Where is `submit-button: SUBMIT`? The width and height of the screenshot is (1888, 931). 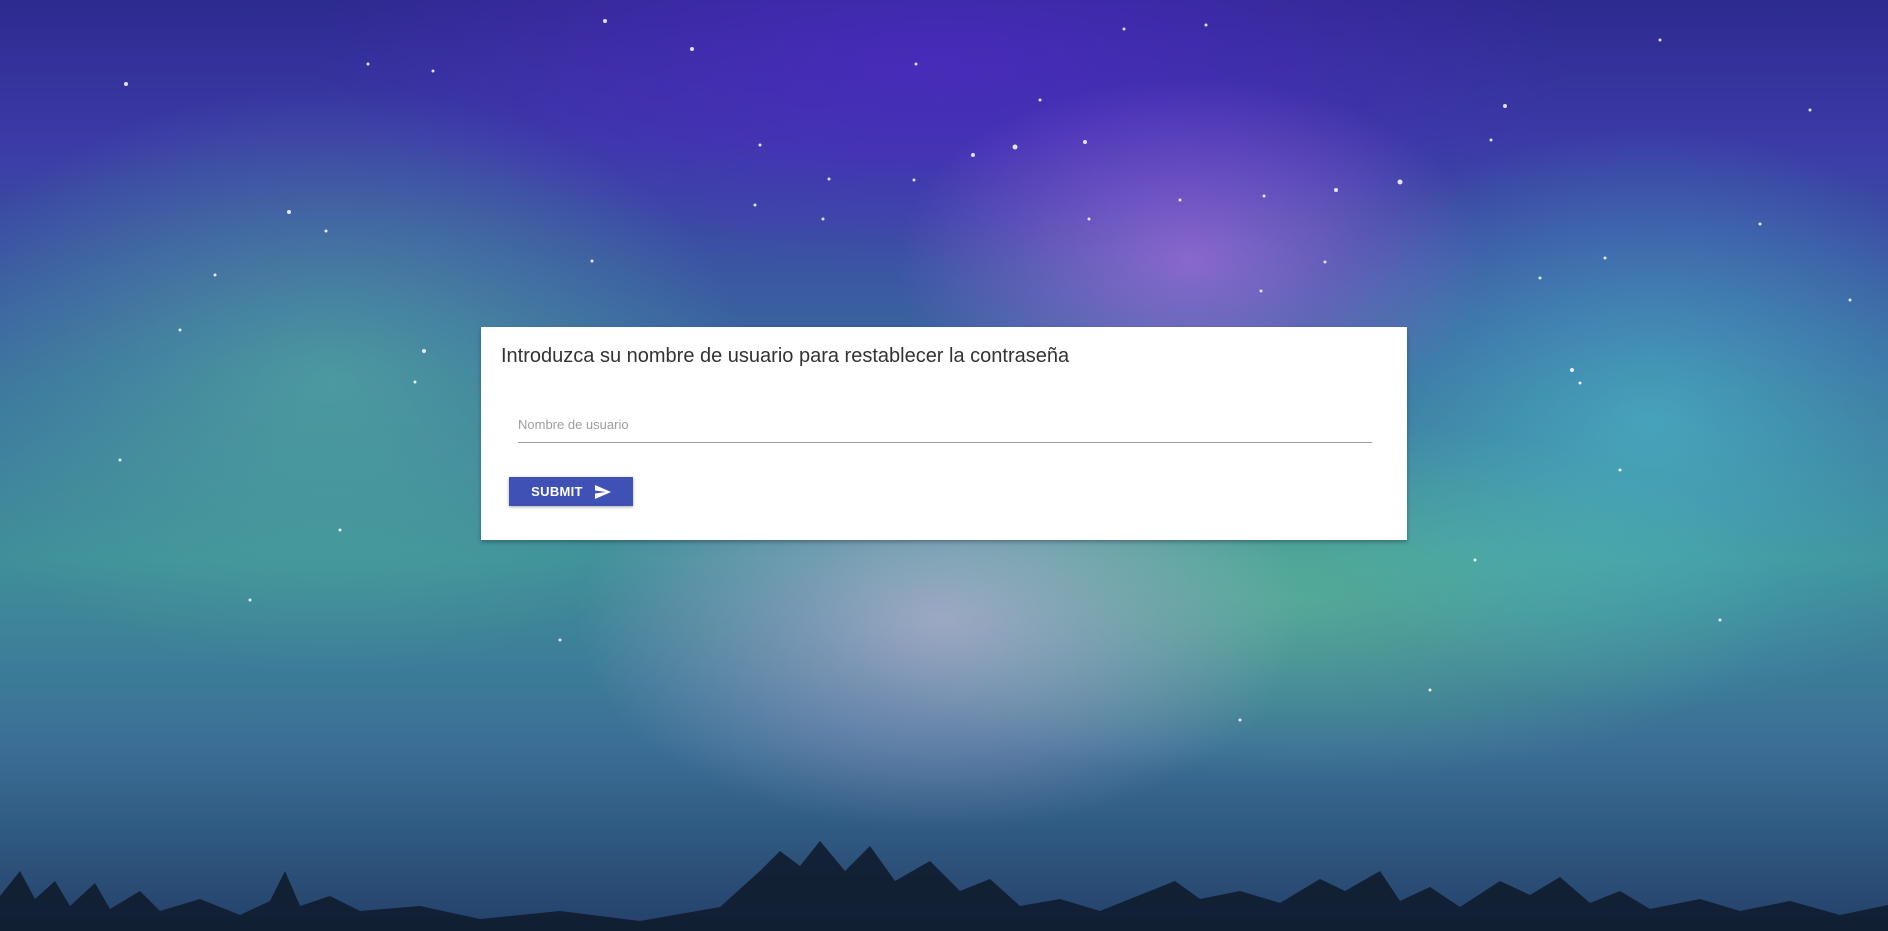 submit-button: SUBMIT is located at coordinates (571, 491).